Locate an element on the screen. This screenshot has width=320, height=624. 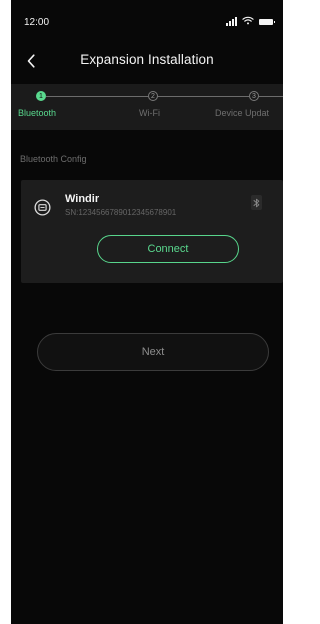
step-indicator-device-update: 3 is located at coordinates (254, 96).